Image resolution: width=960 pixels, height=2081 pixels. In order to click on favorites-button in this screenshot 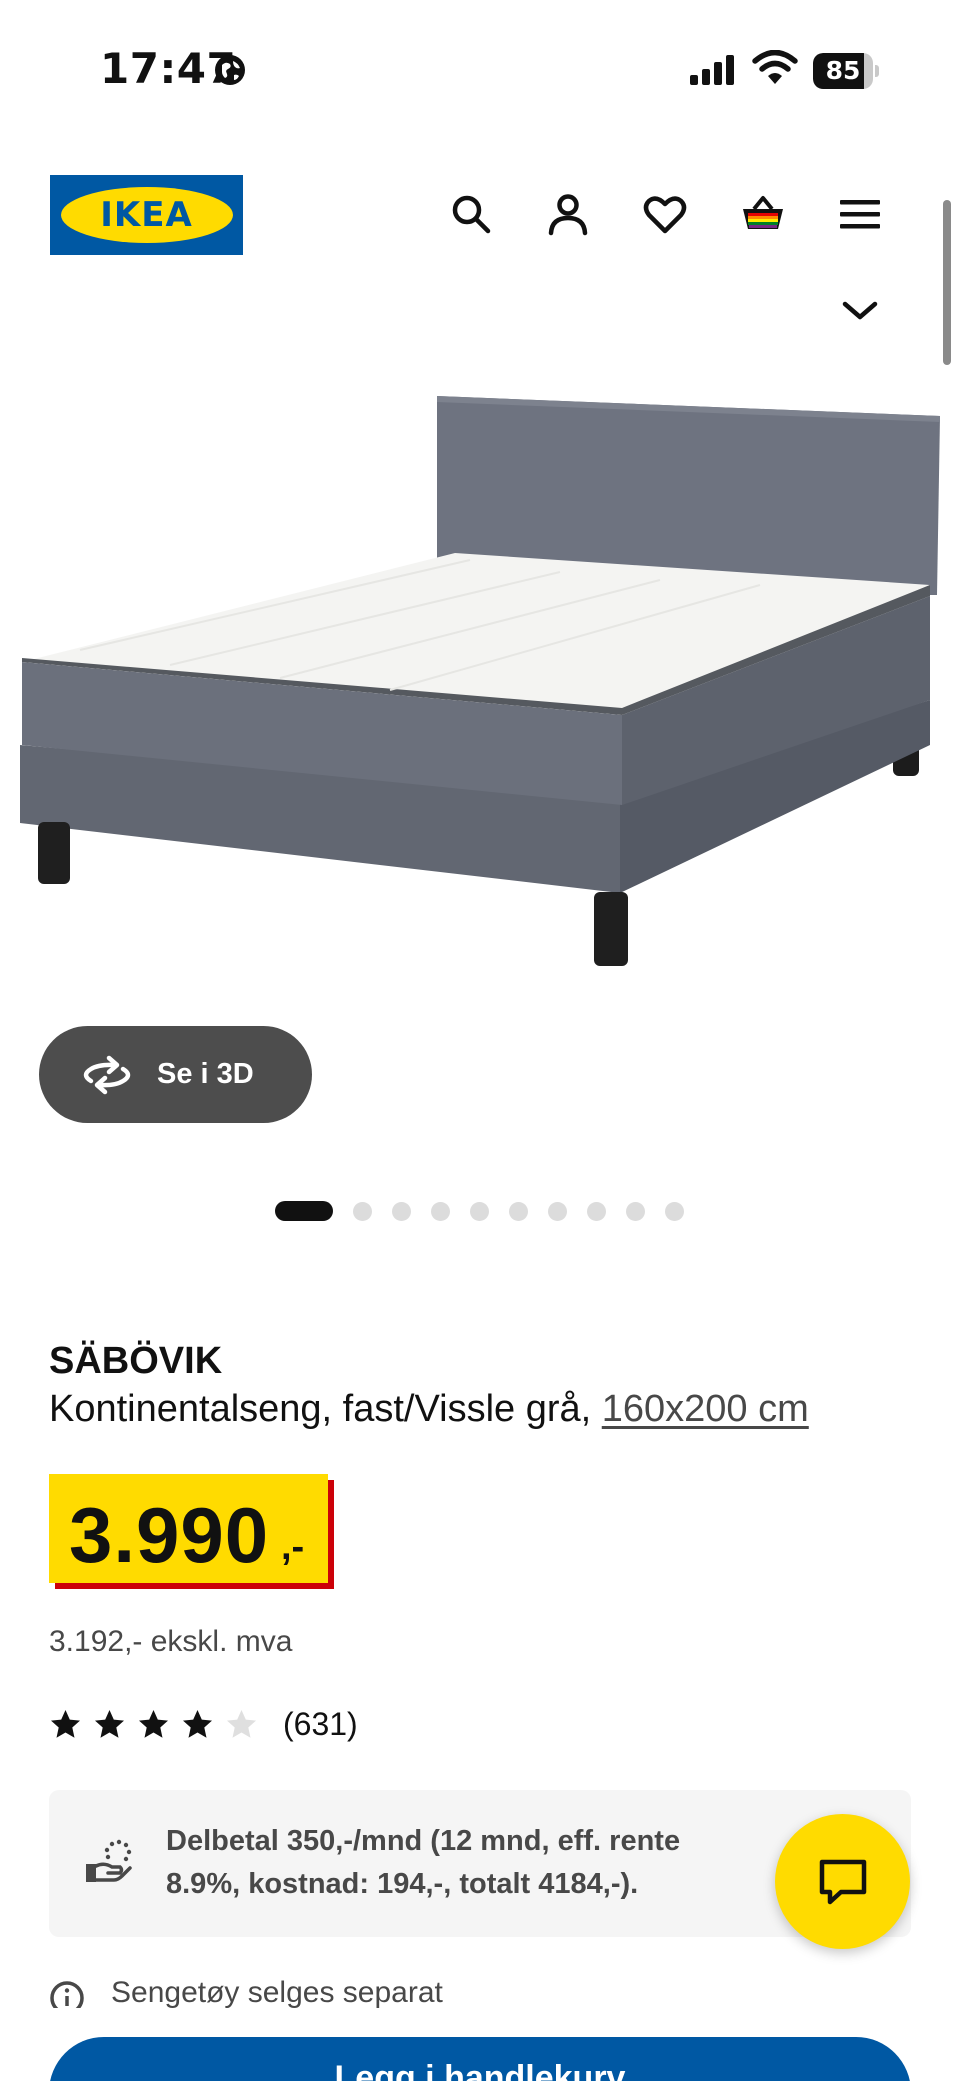, I will do `click(665, 214)`.